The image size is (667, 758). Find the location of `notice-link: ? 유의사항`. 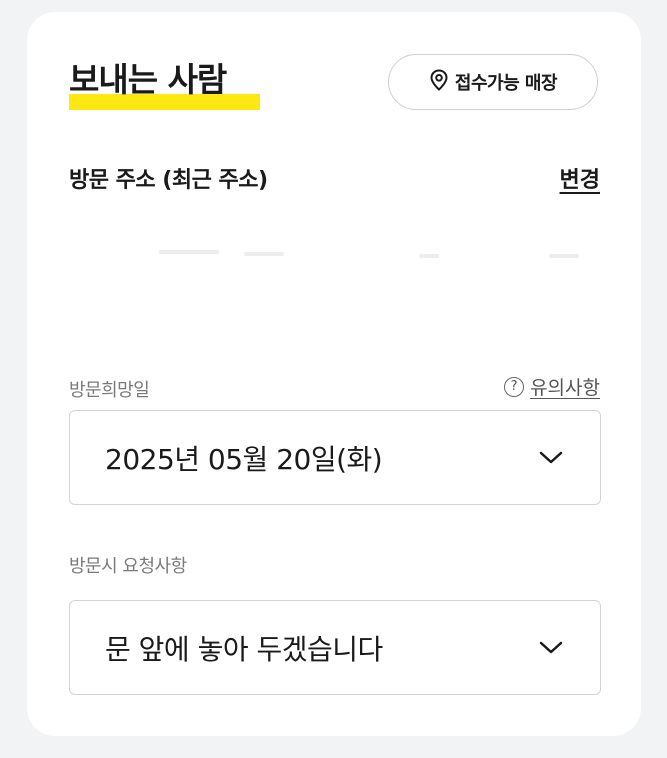

notice-link: ? 유의사항 is located at coordinates (552, 386).